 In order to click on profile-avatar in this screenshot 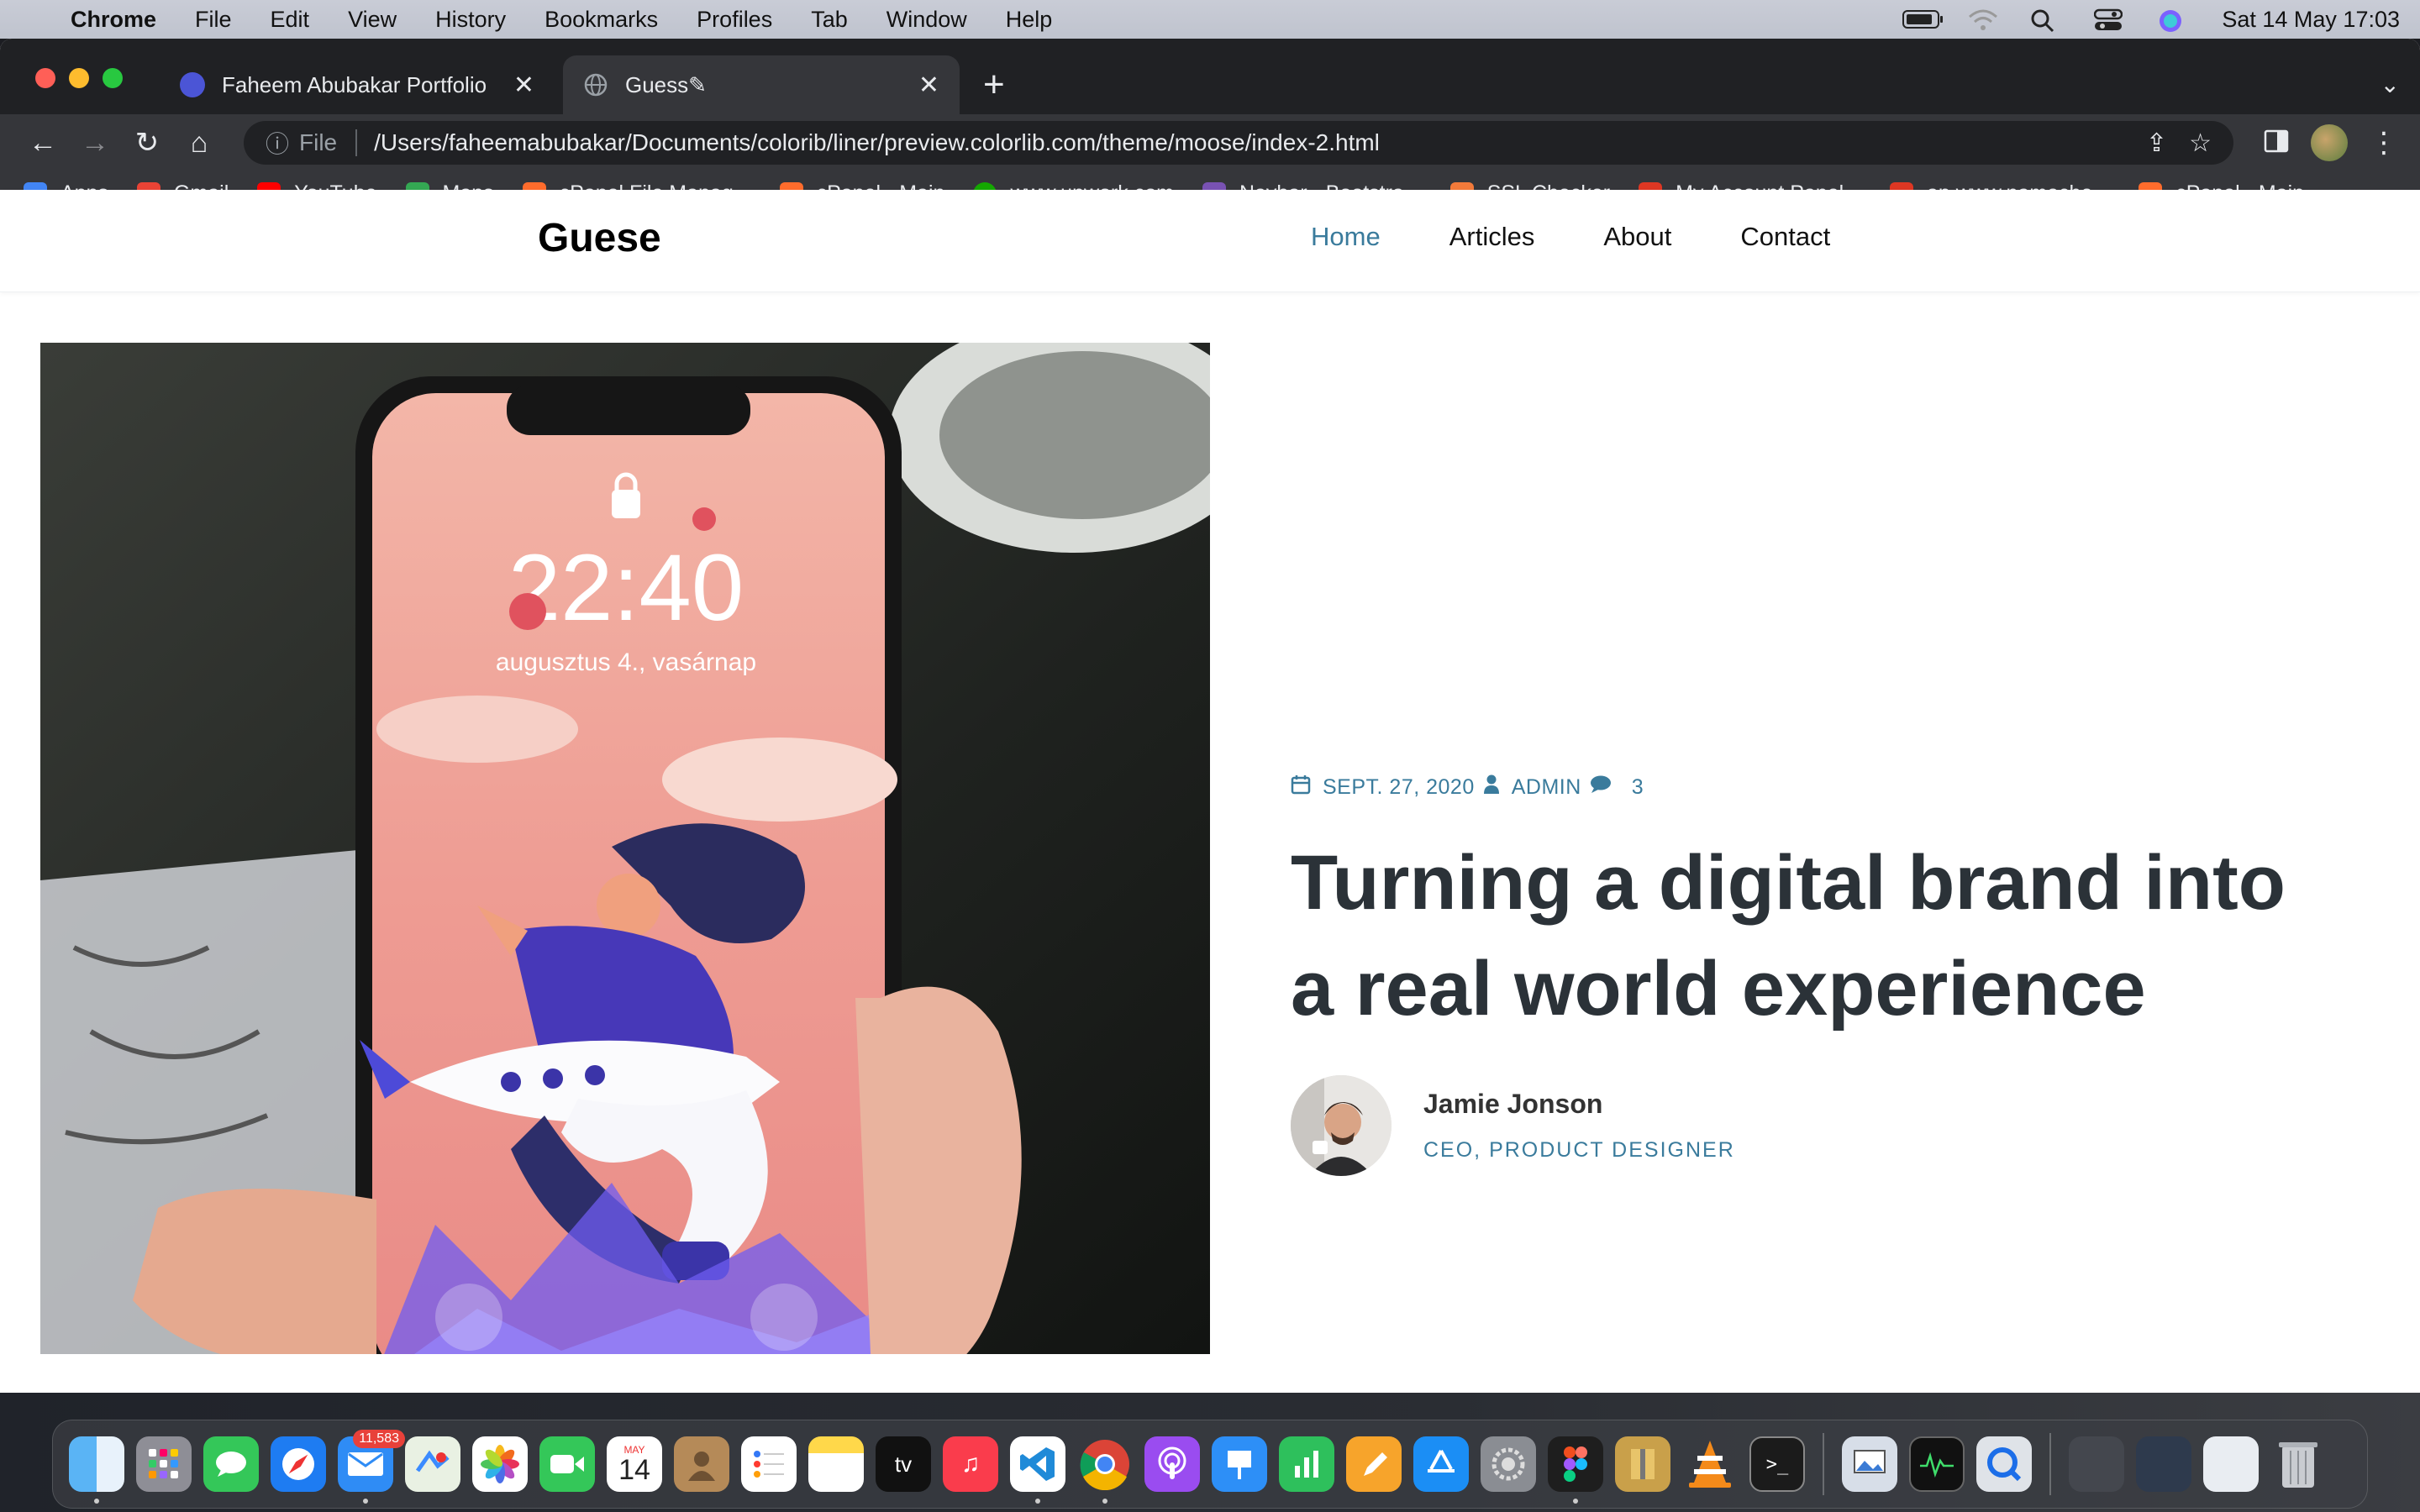, I will do `click(2329, 142)`.